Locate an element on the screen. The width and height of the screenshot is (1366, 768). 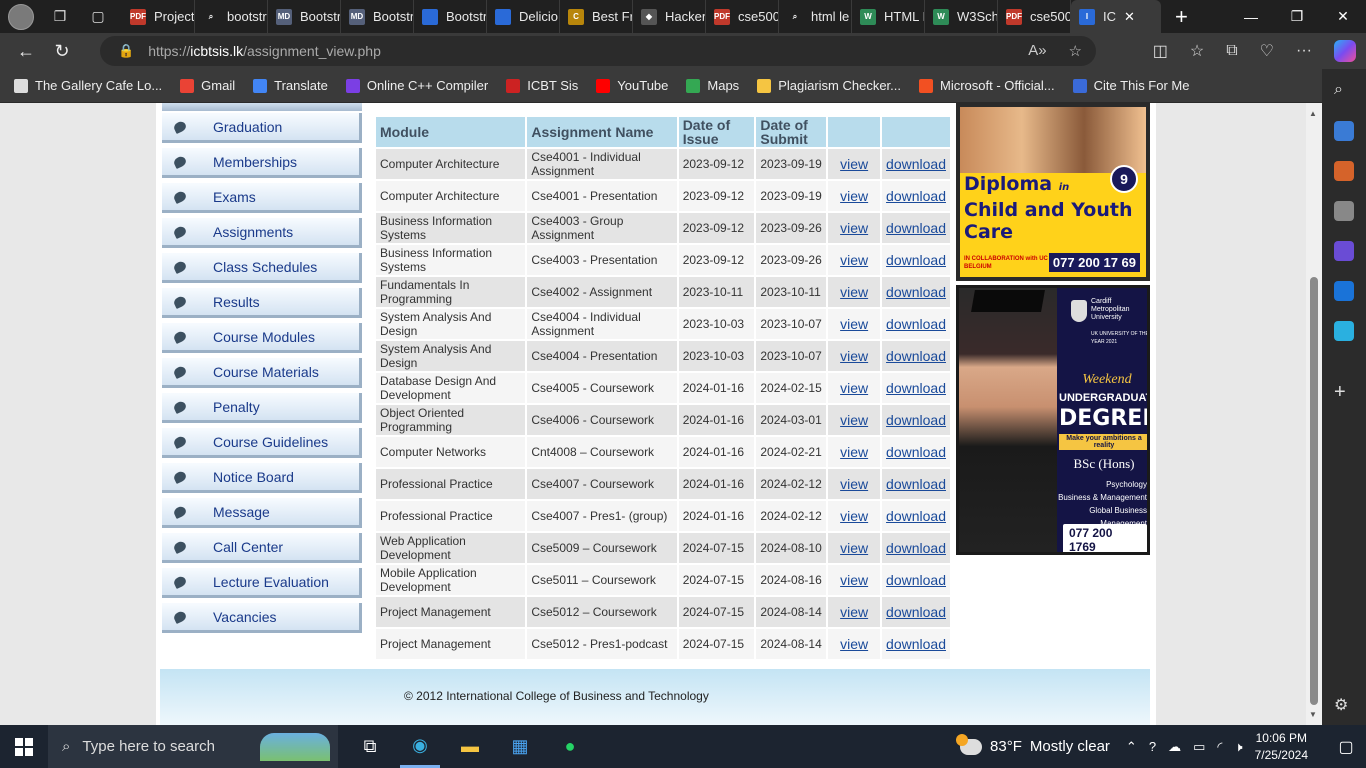
taskbar-search: ⌕ Type here to search is located at coordinates (193, 746).